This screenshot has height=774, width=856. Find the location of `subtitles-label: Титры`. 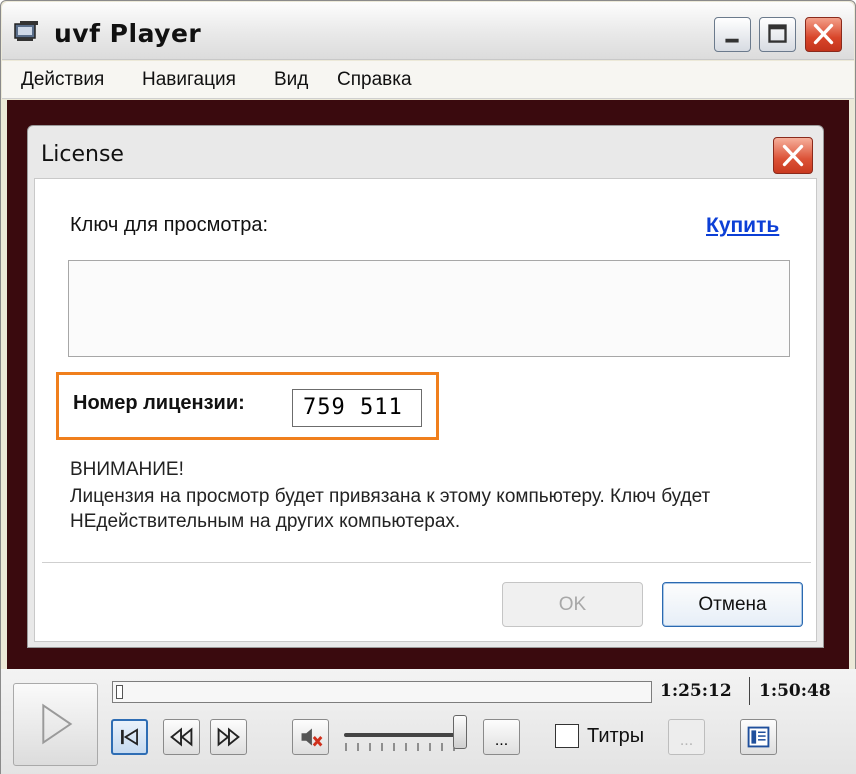

subtitles-label: Титры is located at coordinates (616, 736).